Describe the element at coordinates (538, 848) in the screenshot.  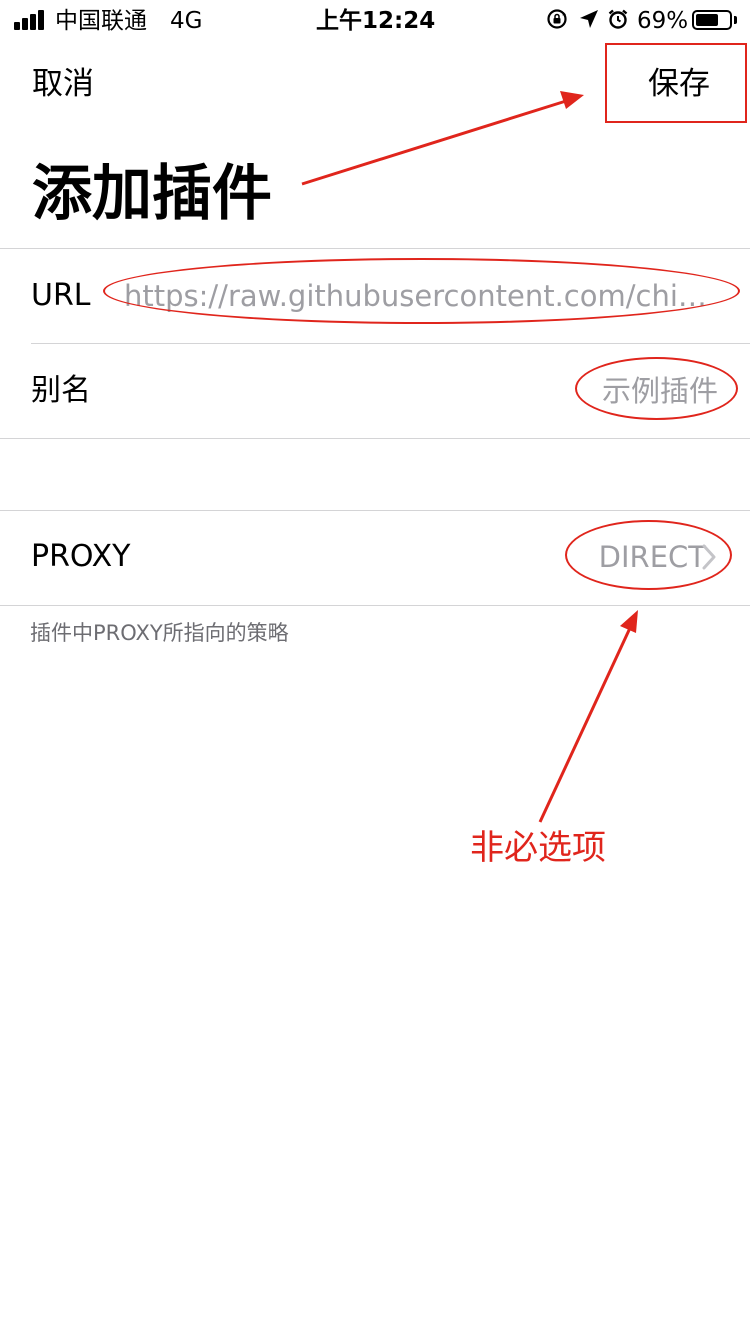
I see `optional-annotation-text: 非必选项` at that location.